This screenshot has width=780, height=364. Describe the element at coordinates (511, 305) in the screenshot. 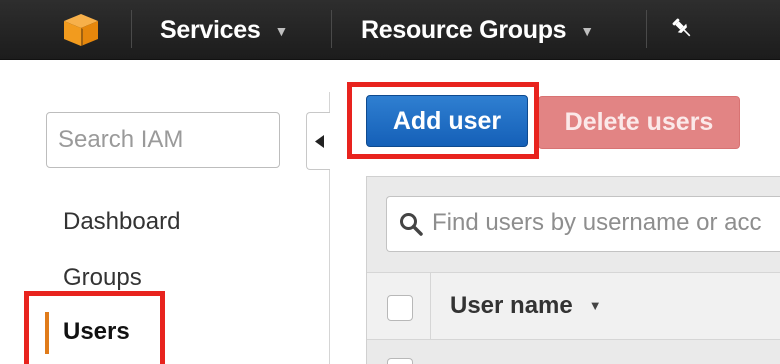

I see `column-header-label: User name` at that location.